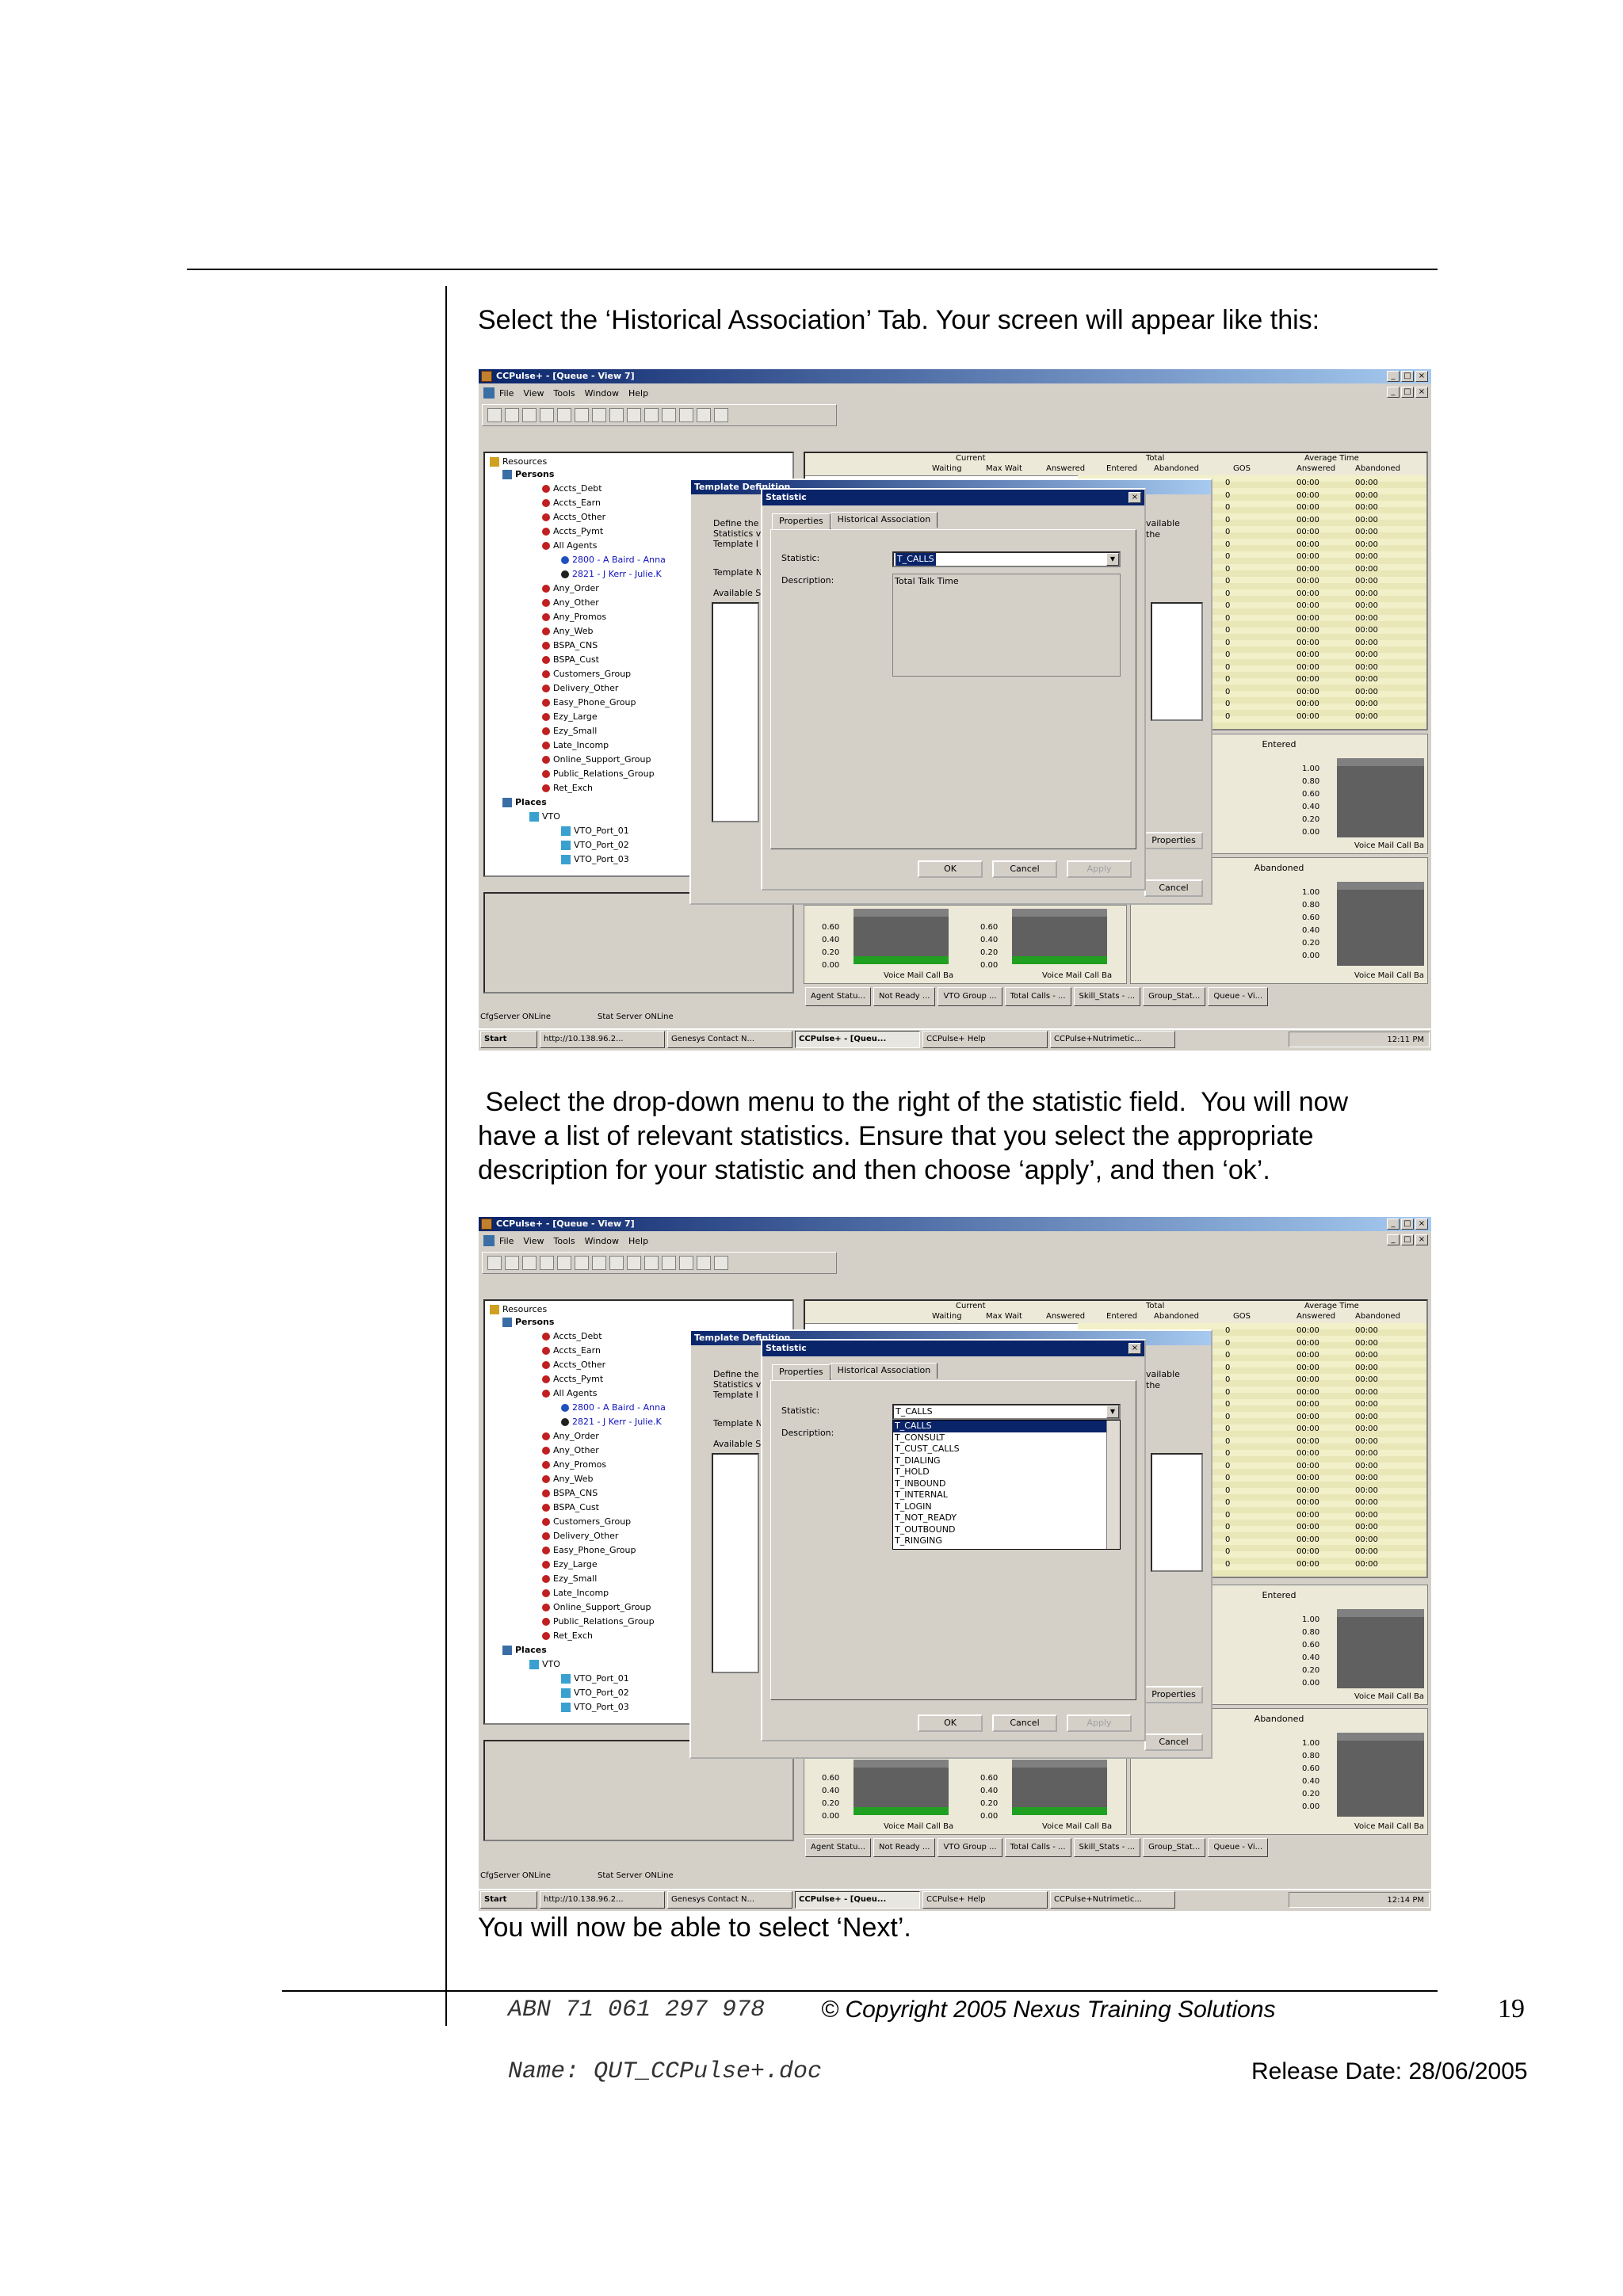  I want to click on tree-port: VTO_Port_01, so click(595, 831).